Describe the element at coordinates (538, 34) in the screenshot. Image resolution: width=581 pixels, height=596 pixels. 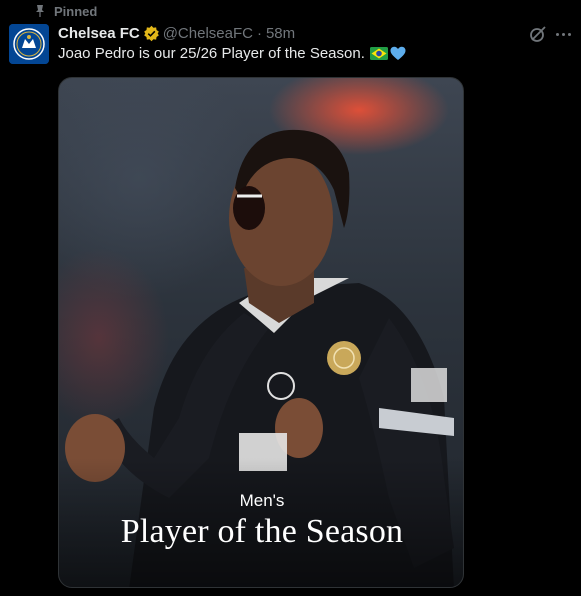
I see `grok-icon` at that location.